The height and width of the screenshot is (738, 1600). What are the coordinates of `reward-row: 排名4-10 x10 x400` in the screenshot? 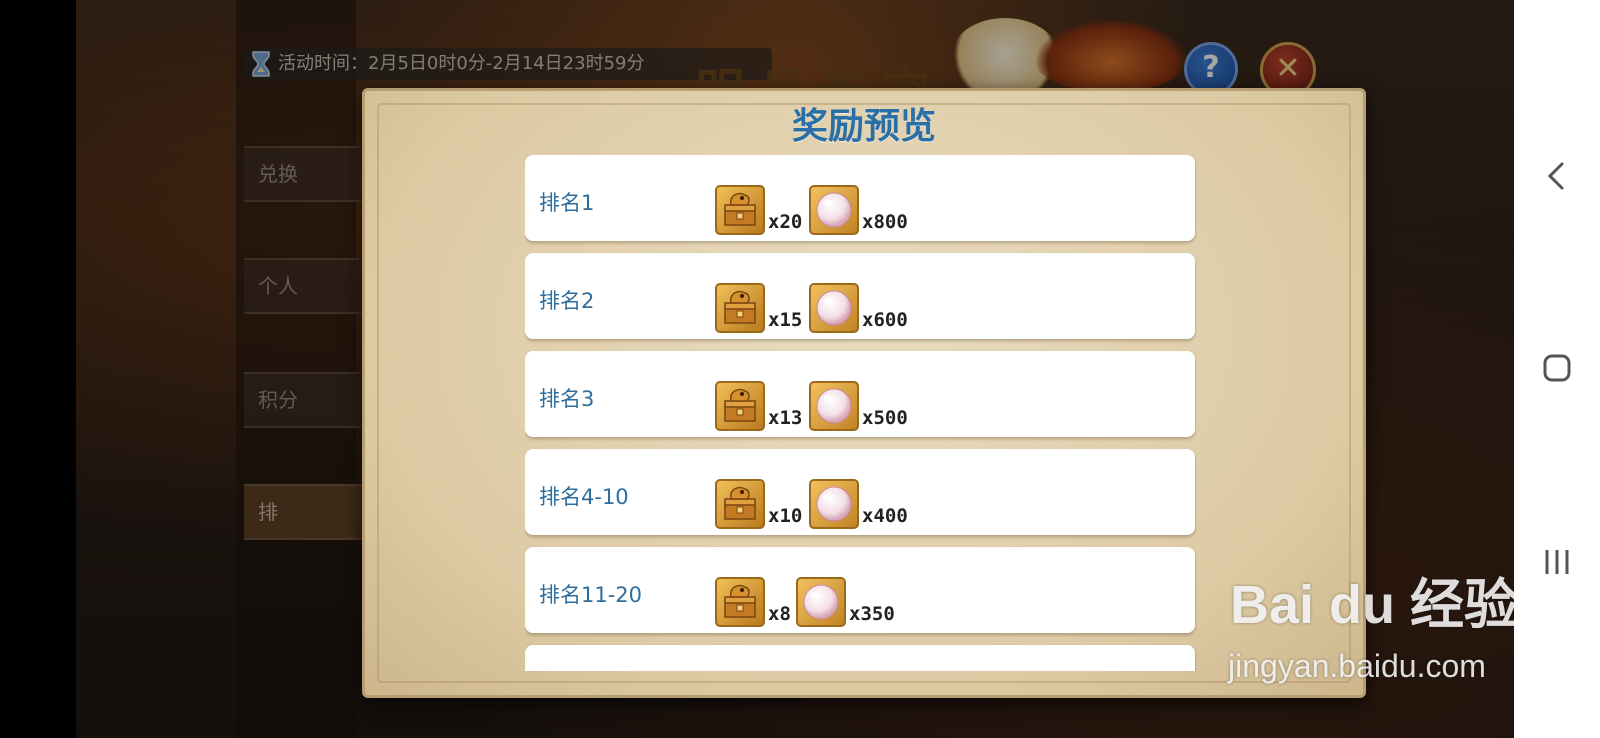 It's located at (860, 492).